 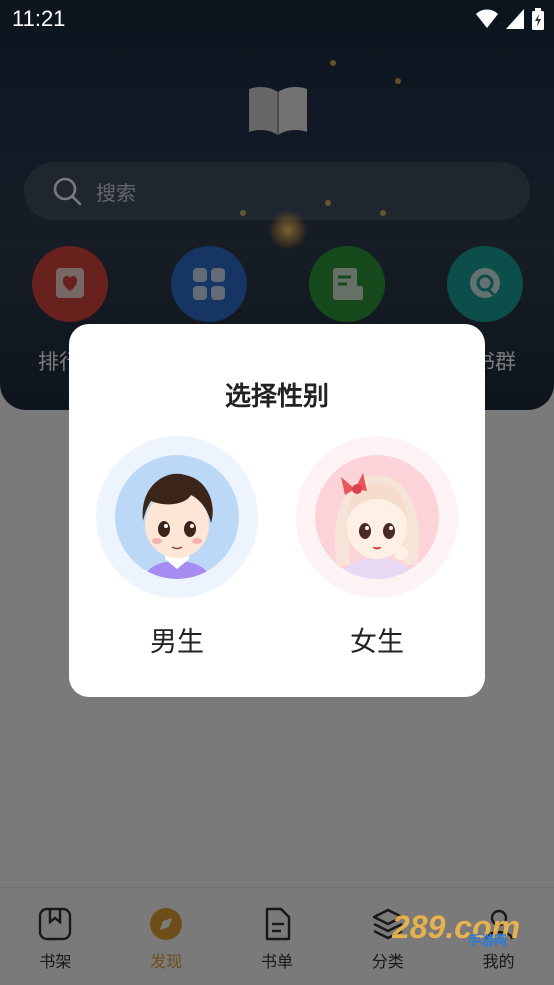 I want to click on battery-charging-icon, so click(x=538, y=19).